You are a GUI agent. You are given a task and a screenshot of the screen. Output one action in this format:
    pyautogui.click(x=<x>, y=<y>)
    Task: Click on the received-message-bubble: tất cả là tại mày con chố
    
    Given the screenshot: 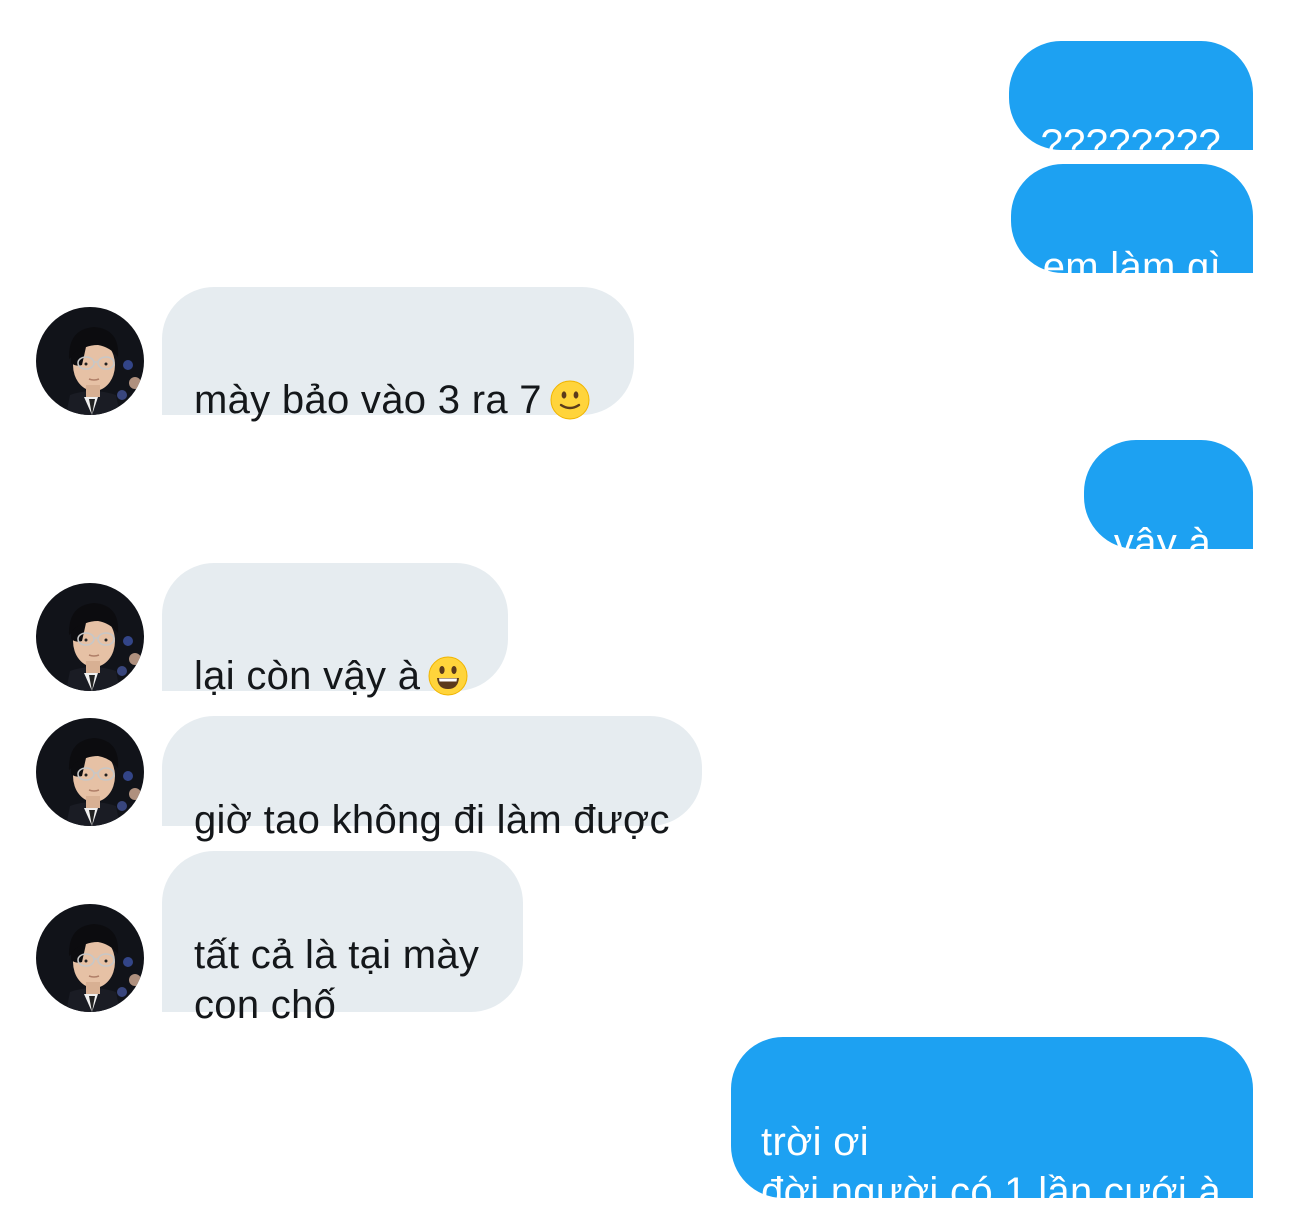 What is the action you would take?
    pyautogui.click(x=343, y=939)
    